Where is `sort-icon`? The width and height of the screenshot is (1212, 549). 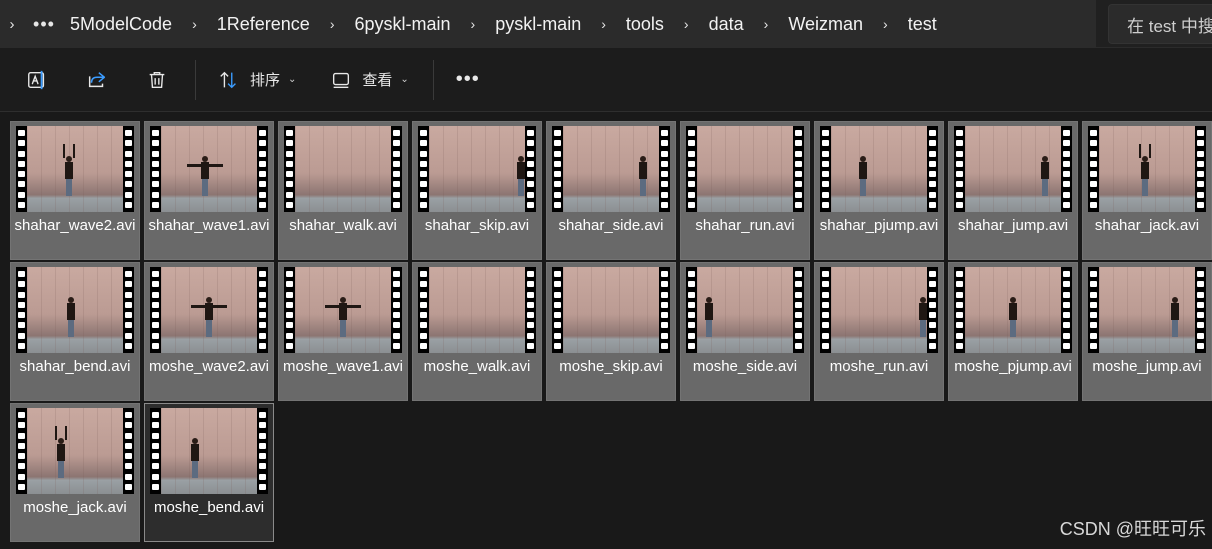 sort-icon is located at coordinates (228, 79).